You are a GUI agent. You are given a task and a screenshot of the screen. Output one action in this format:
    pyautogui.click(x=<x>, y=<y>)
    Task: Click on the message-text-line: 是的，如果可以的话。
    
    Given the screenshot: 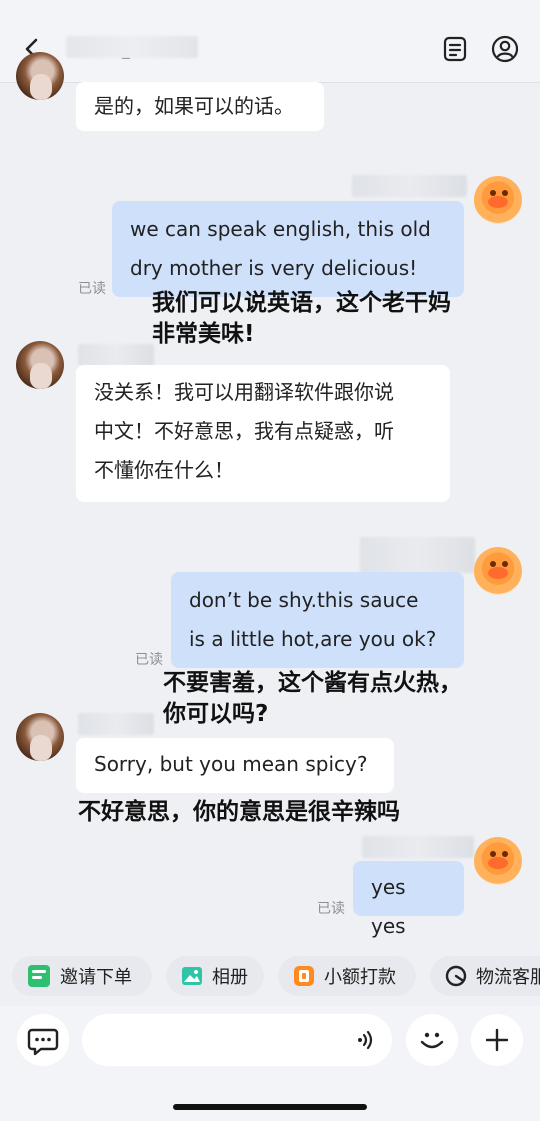 What is the action you would take?
    pyautogui.click(x=194, y=106)
    